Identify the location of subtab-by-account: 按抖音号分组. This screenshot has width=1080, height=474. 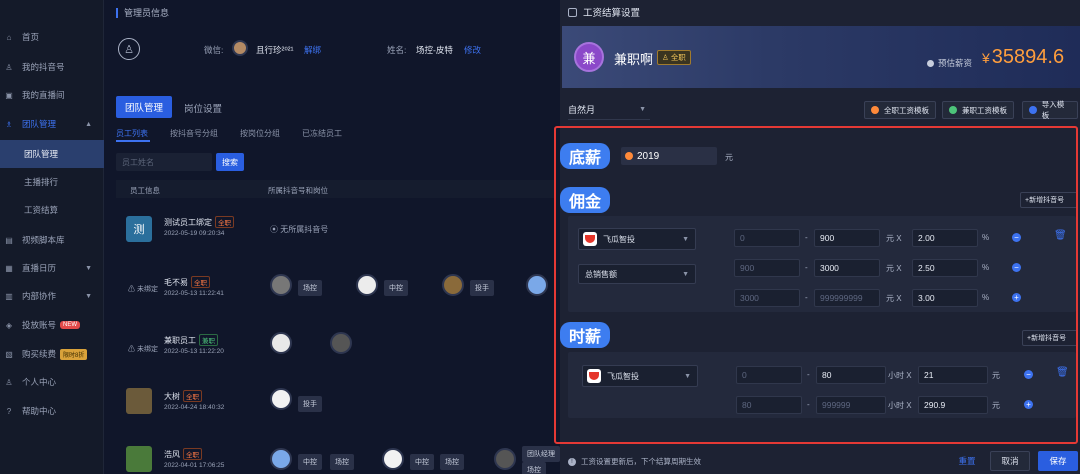
(194, 133).